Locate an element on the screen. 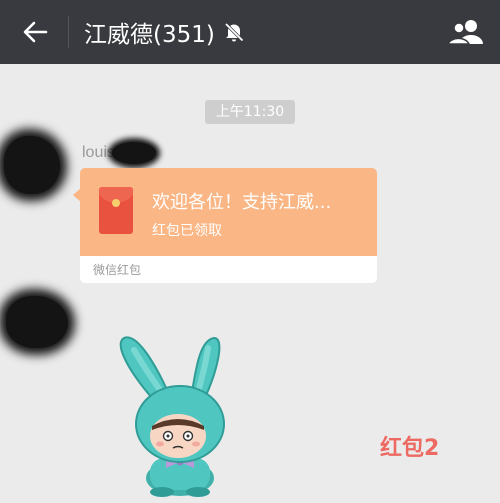 The height and width of the screenshot is (503, 500). bunny-hat-character-sticker is located at coordinates (180, 414).